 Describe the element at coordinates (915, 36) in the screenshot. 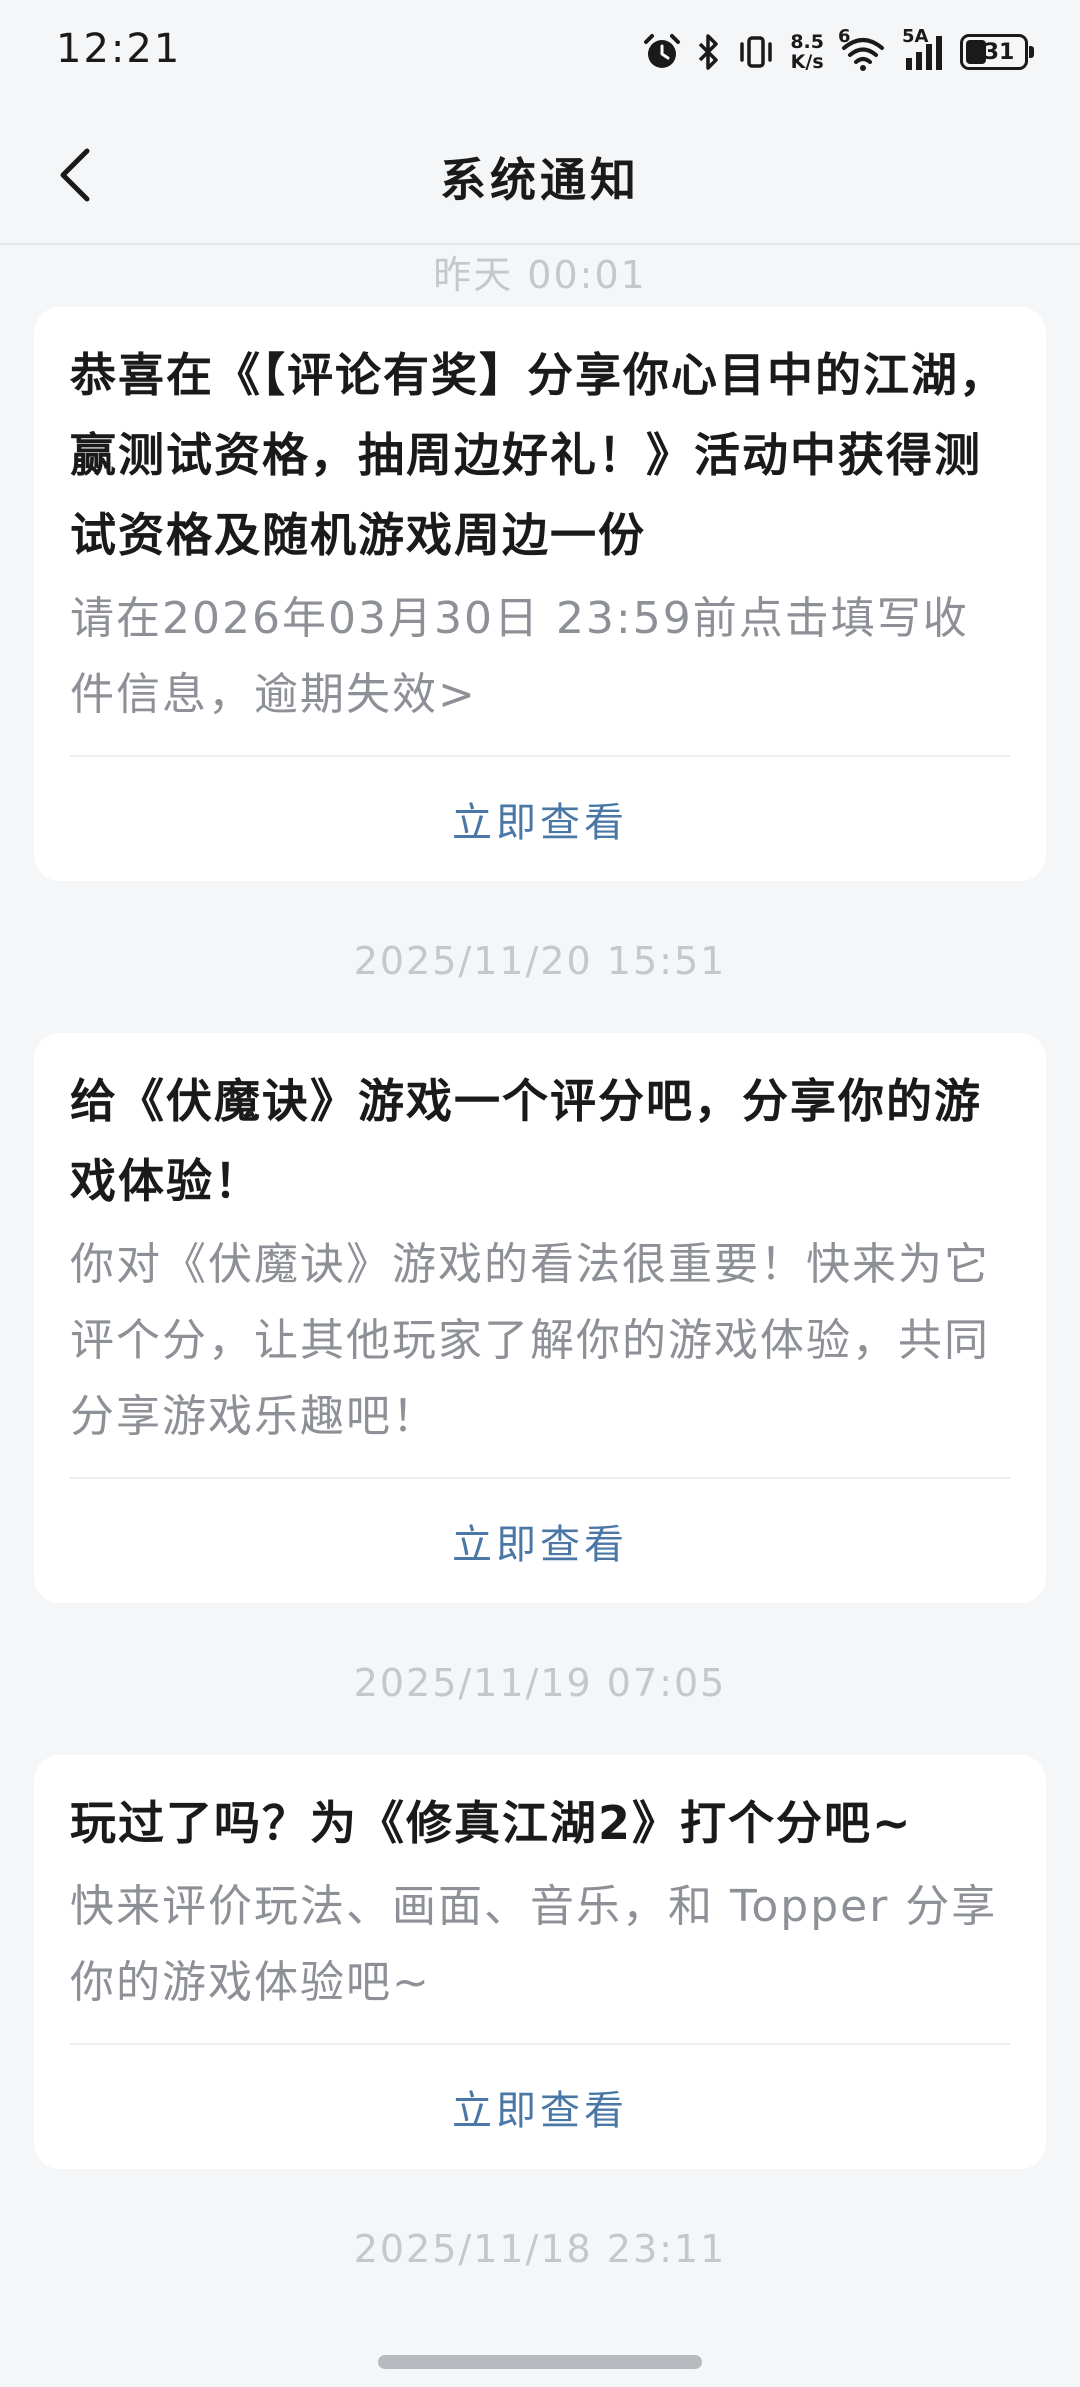

I see `cell-label: 5A` at that location.